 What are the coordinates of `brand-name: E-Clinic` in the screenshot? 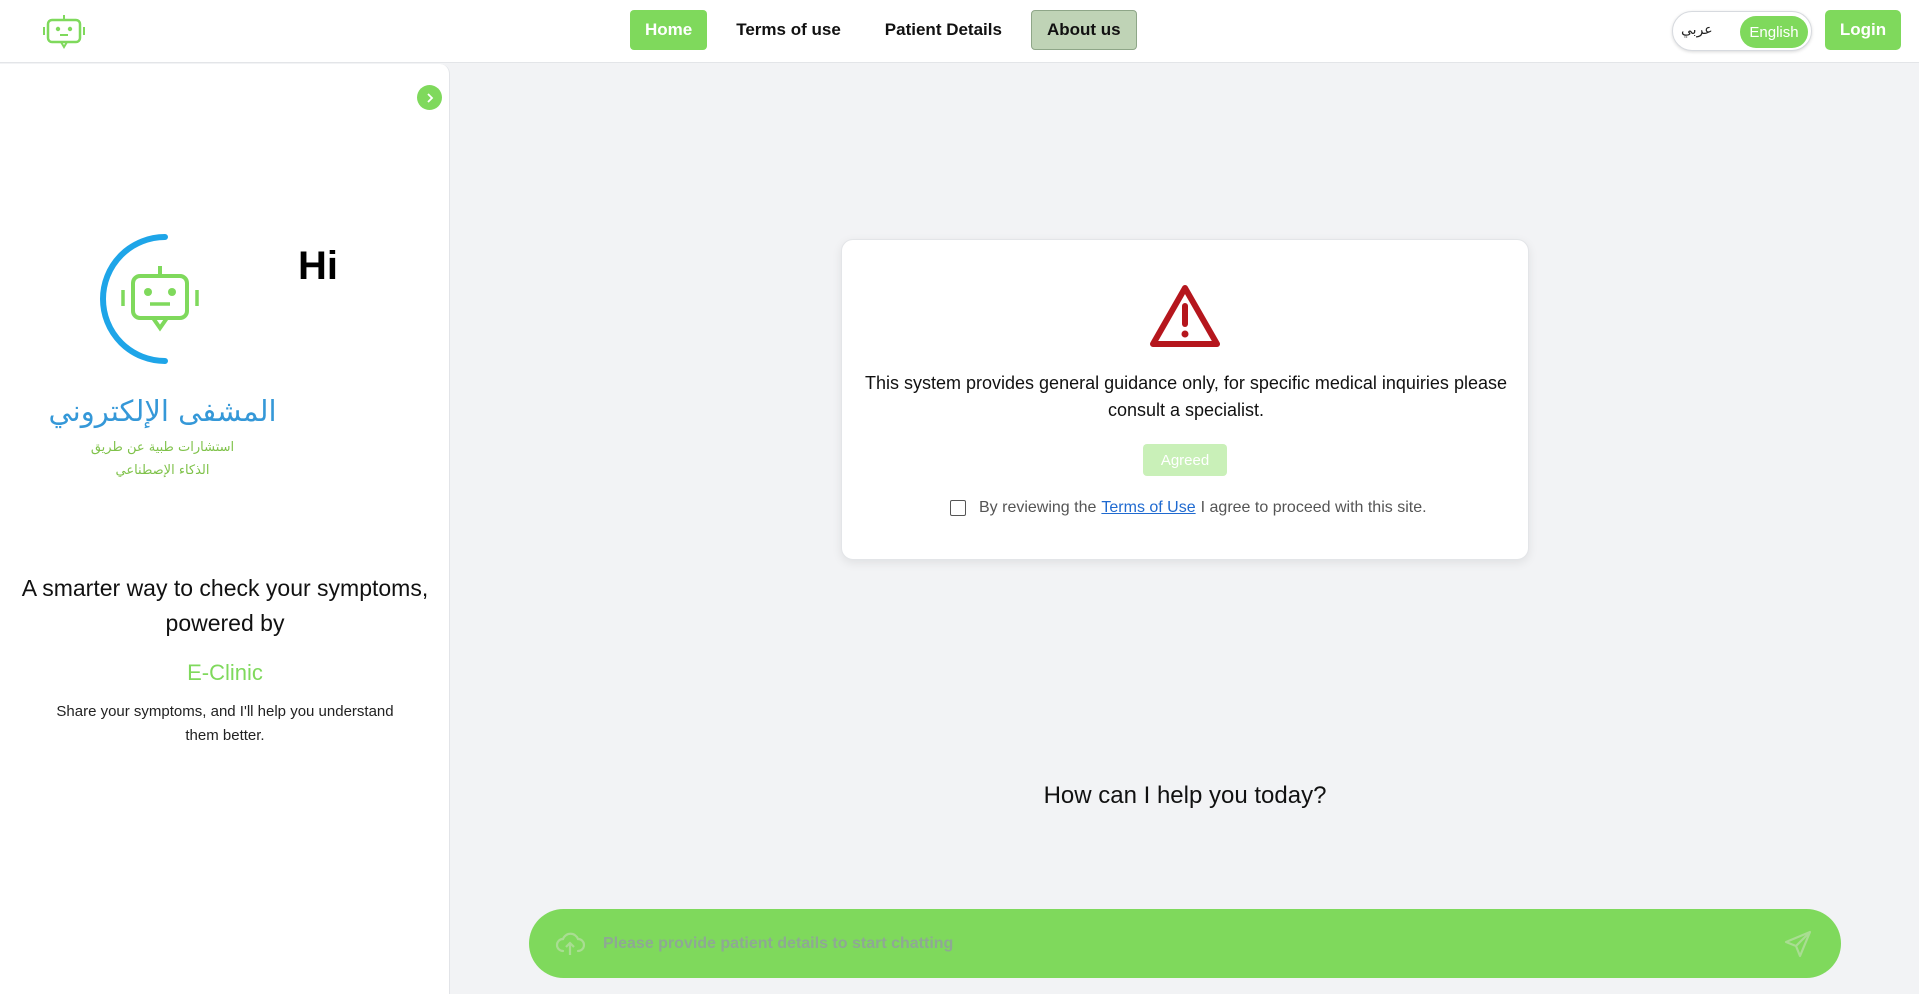 It's located at (225, 672).